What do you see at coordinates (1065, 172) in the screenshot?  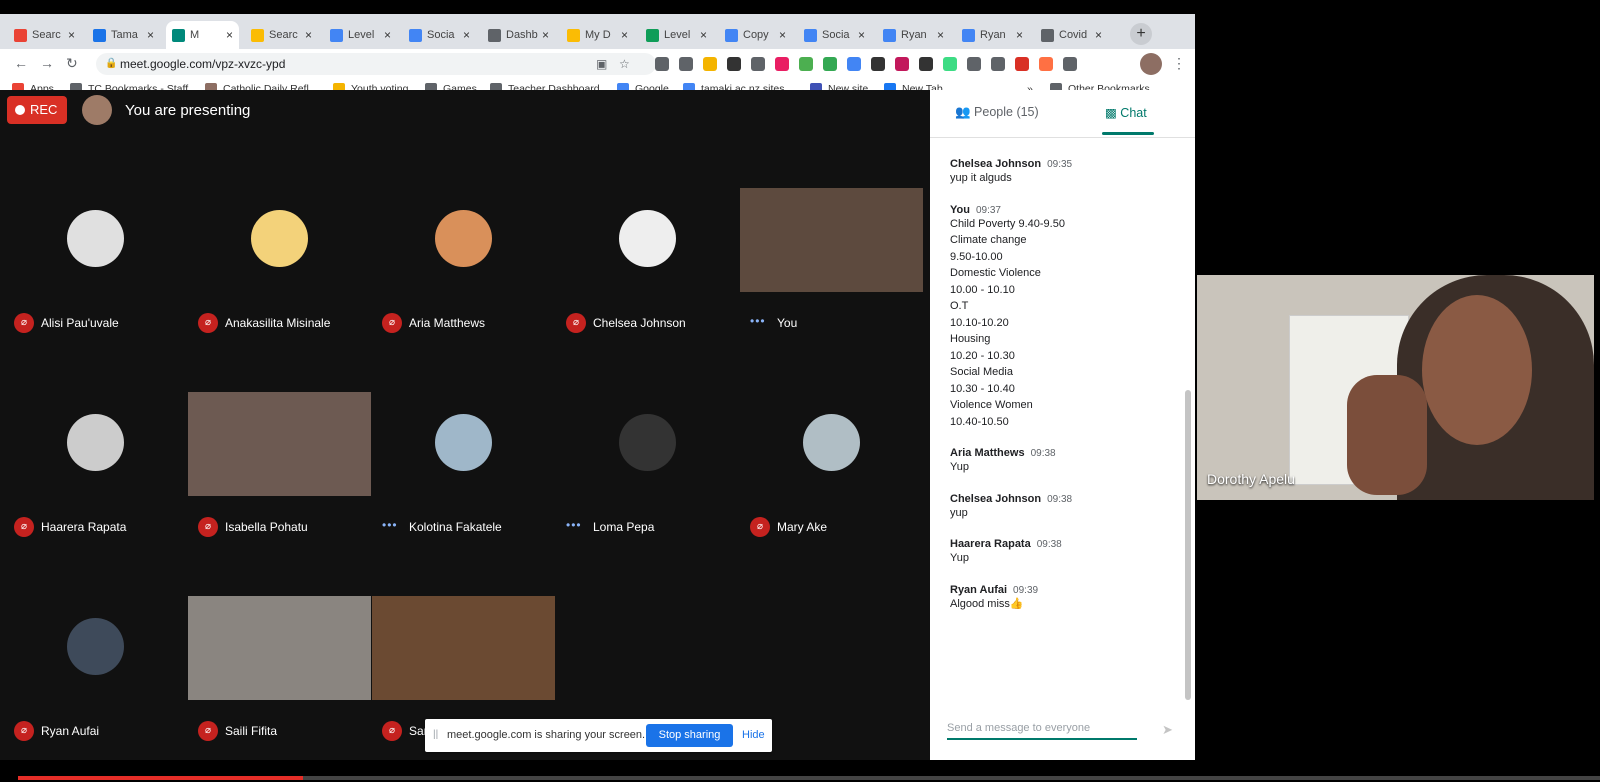 I see `chat-message: Chelsea Johnson 09:35 yup it alguds` at bounding box center [1065, 172].